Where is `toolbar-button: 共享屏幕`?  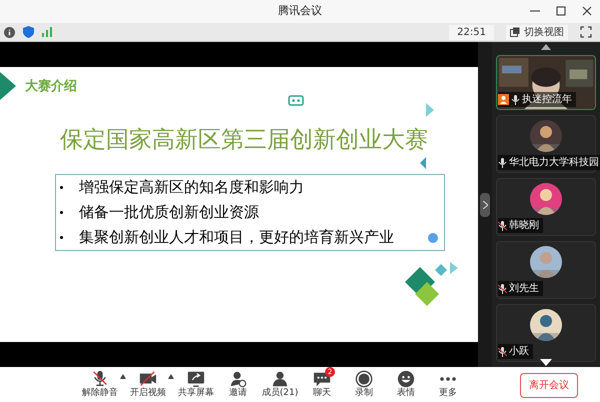
toolbar-button: 共享屏幕 is located at coordinates (196, 384).